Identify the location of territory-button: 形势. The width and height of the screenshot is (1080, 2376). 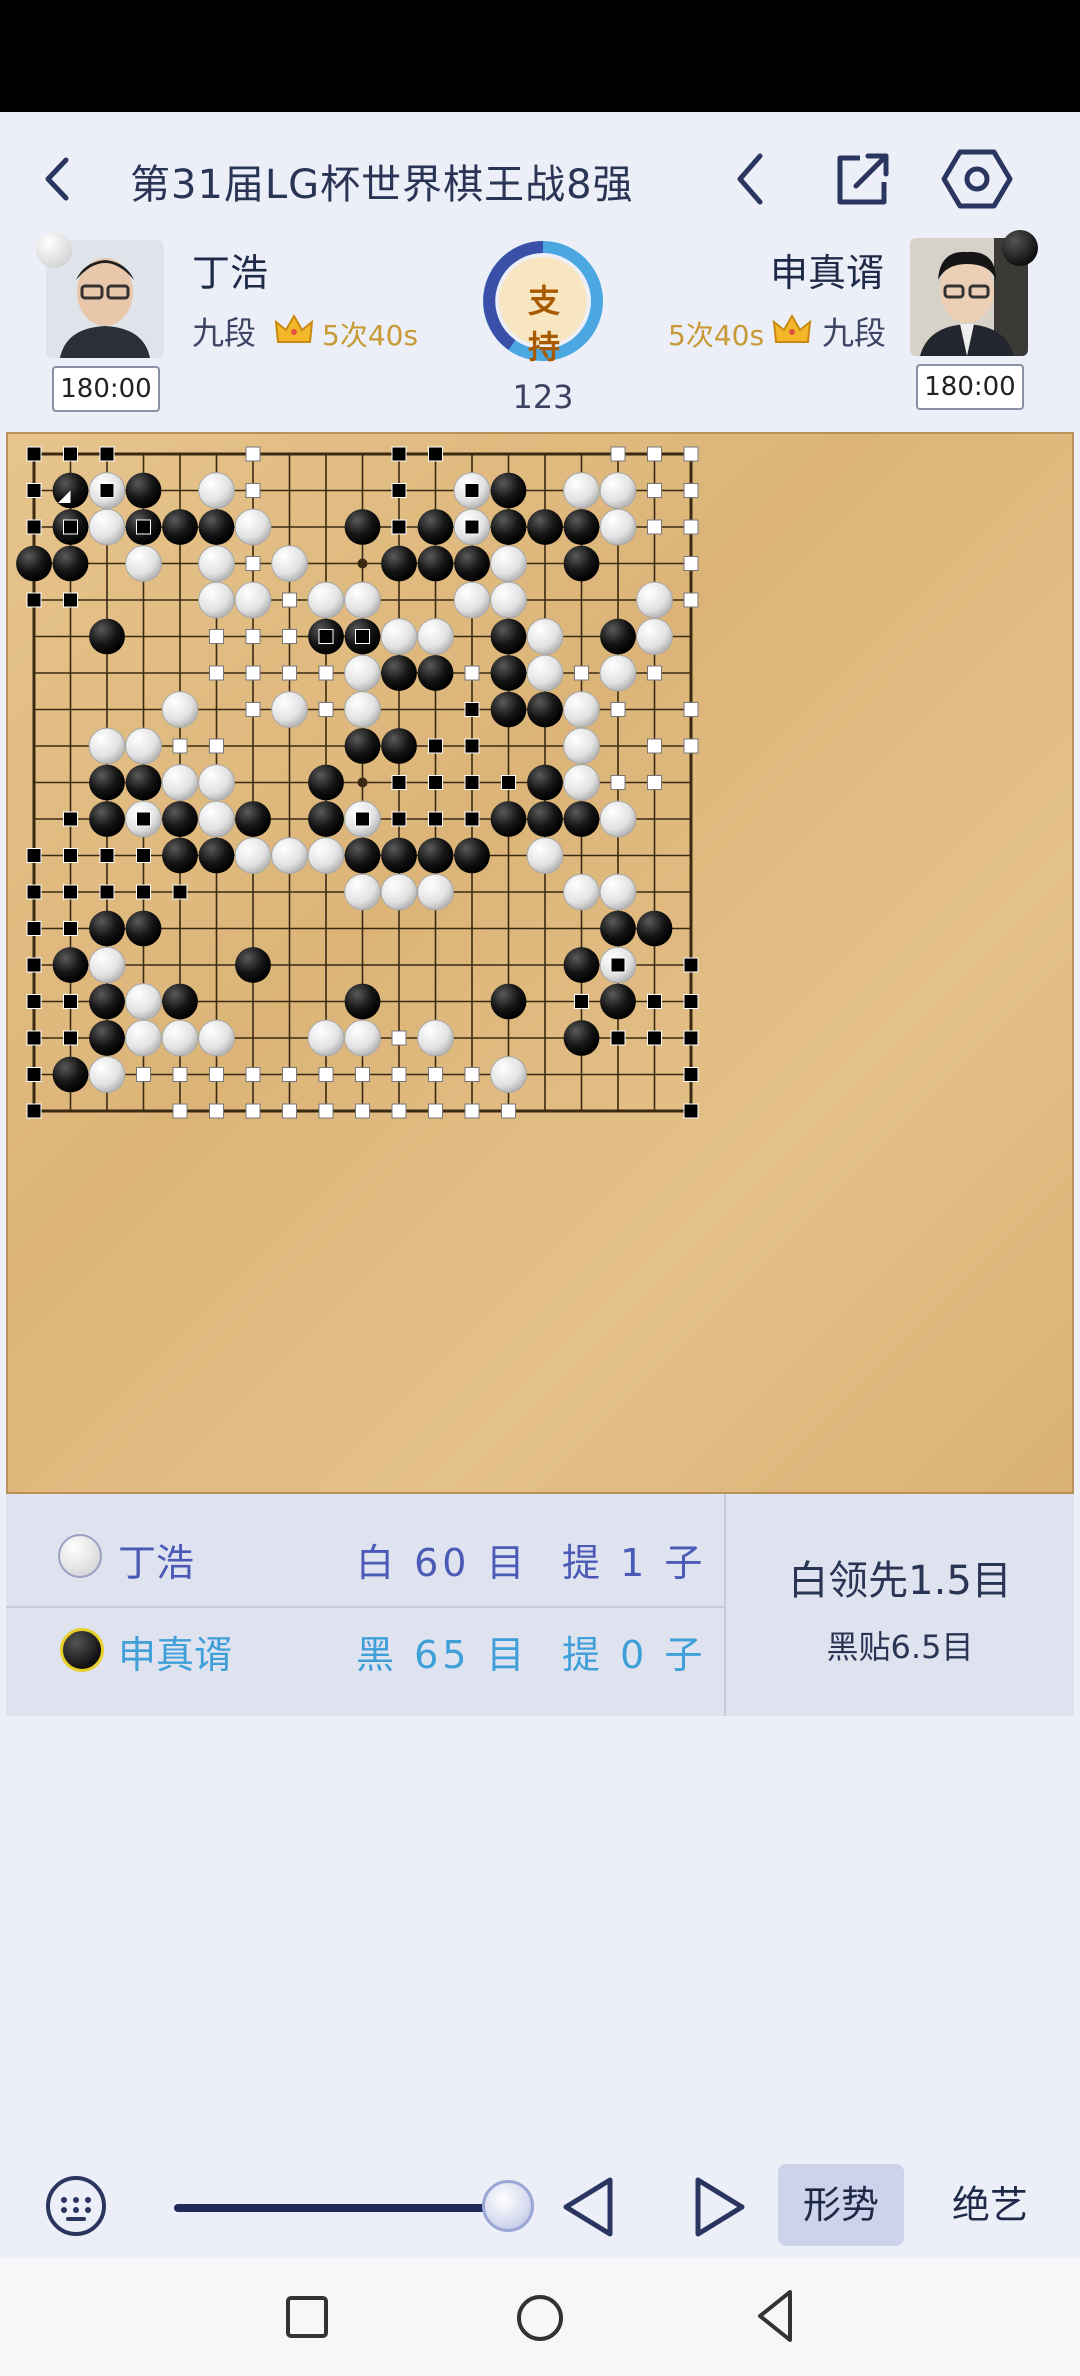
(841, 2205).